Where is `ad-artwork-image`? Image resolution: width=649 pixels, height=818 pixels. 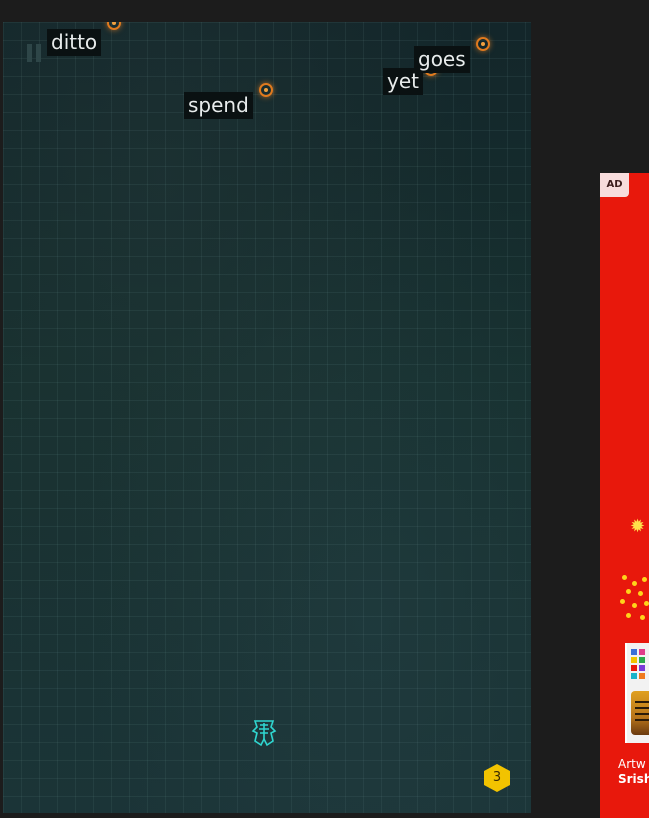 ad-artwork-image is located at coordinates (637, 693).